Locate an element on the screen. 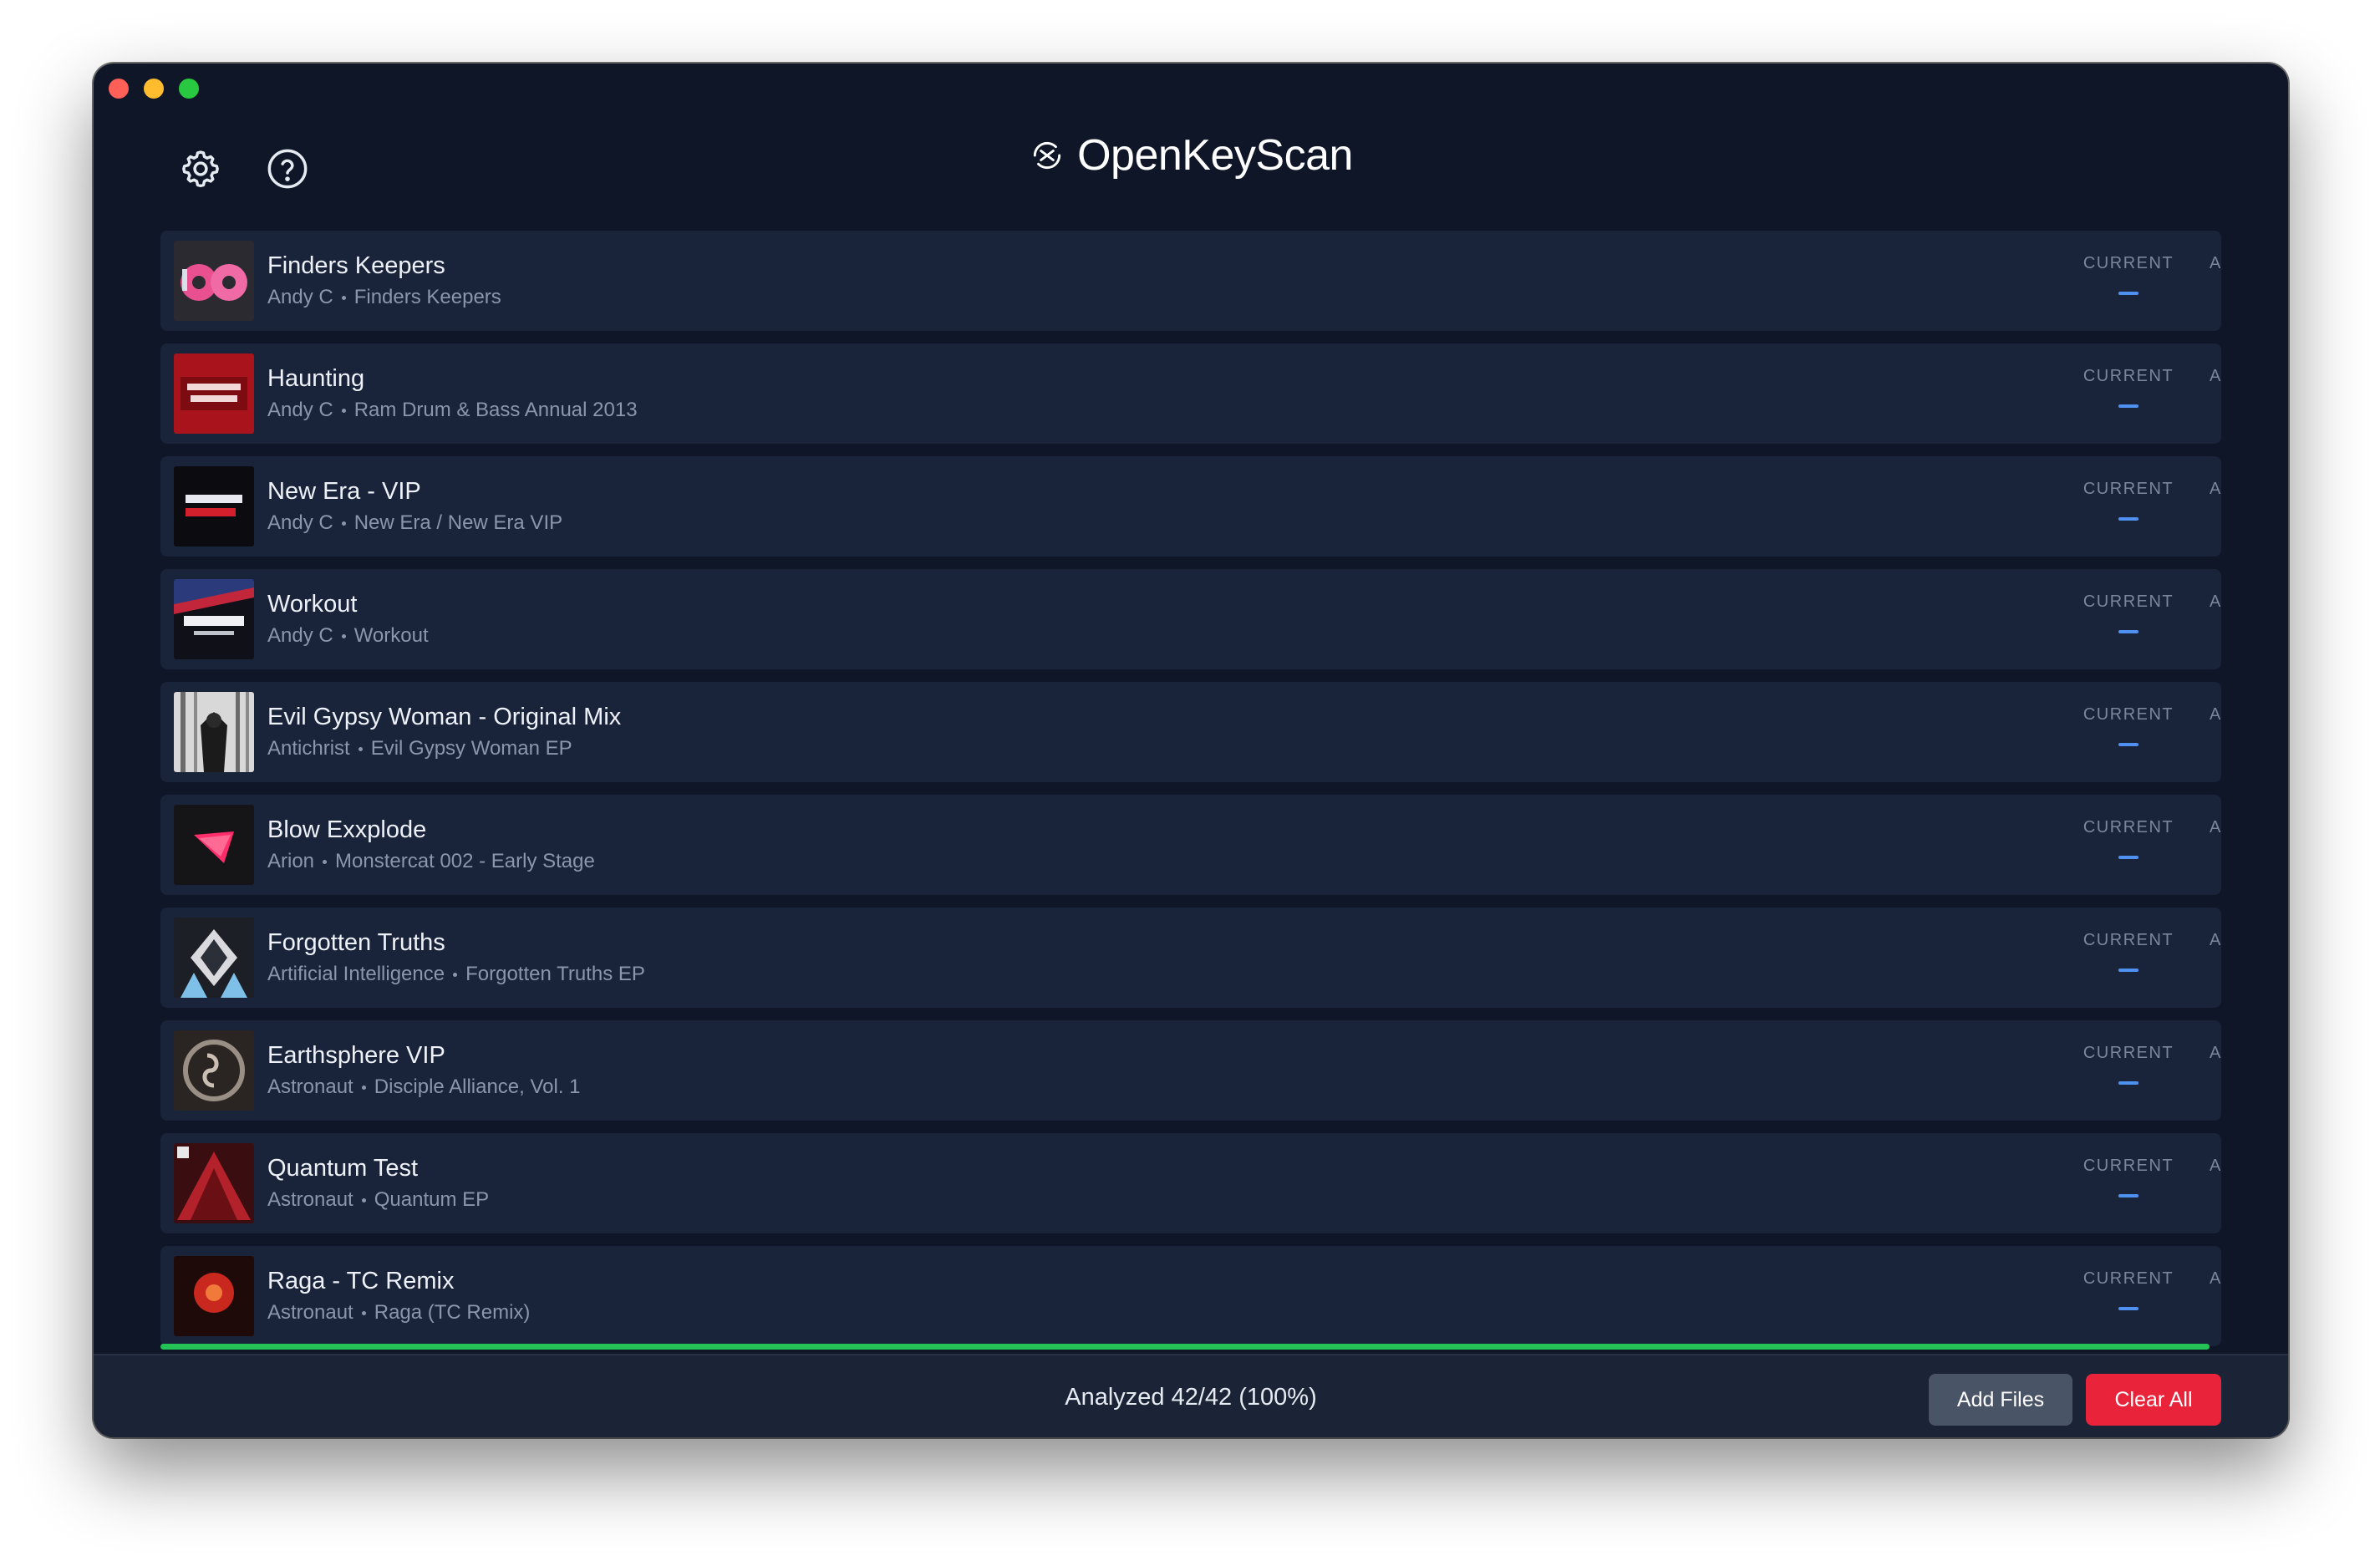 This screenshot has width=2380, height=1561. analyzed-key-value: 10m is located at coordinates (2210, 971).